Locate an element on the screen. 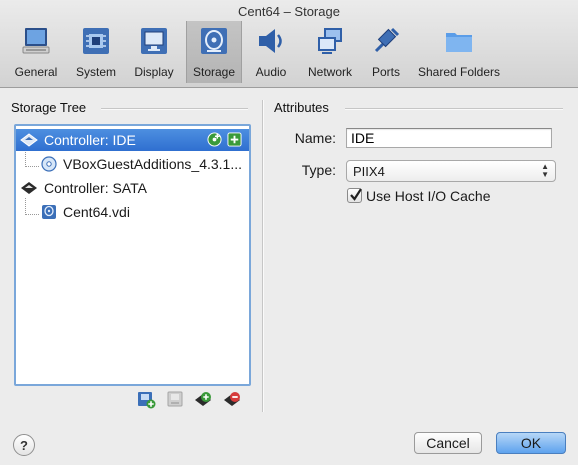 The image size is (578, 465). tree-item-label: Controller: SATA is located at coordinates (95, 188).